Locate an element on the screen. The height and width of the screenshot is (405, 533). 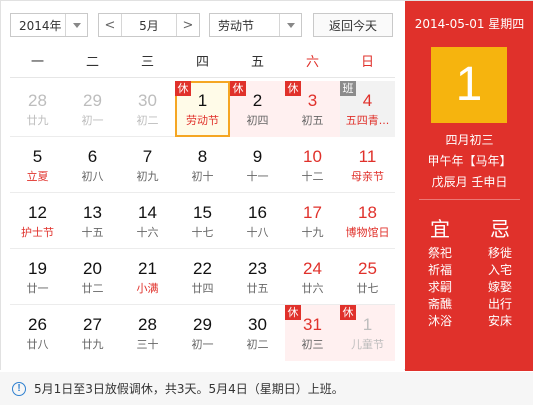
year-dropdown-icon is located at coordinates (76, 25).